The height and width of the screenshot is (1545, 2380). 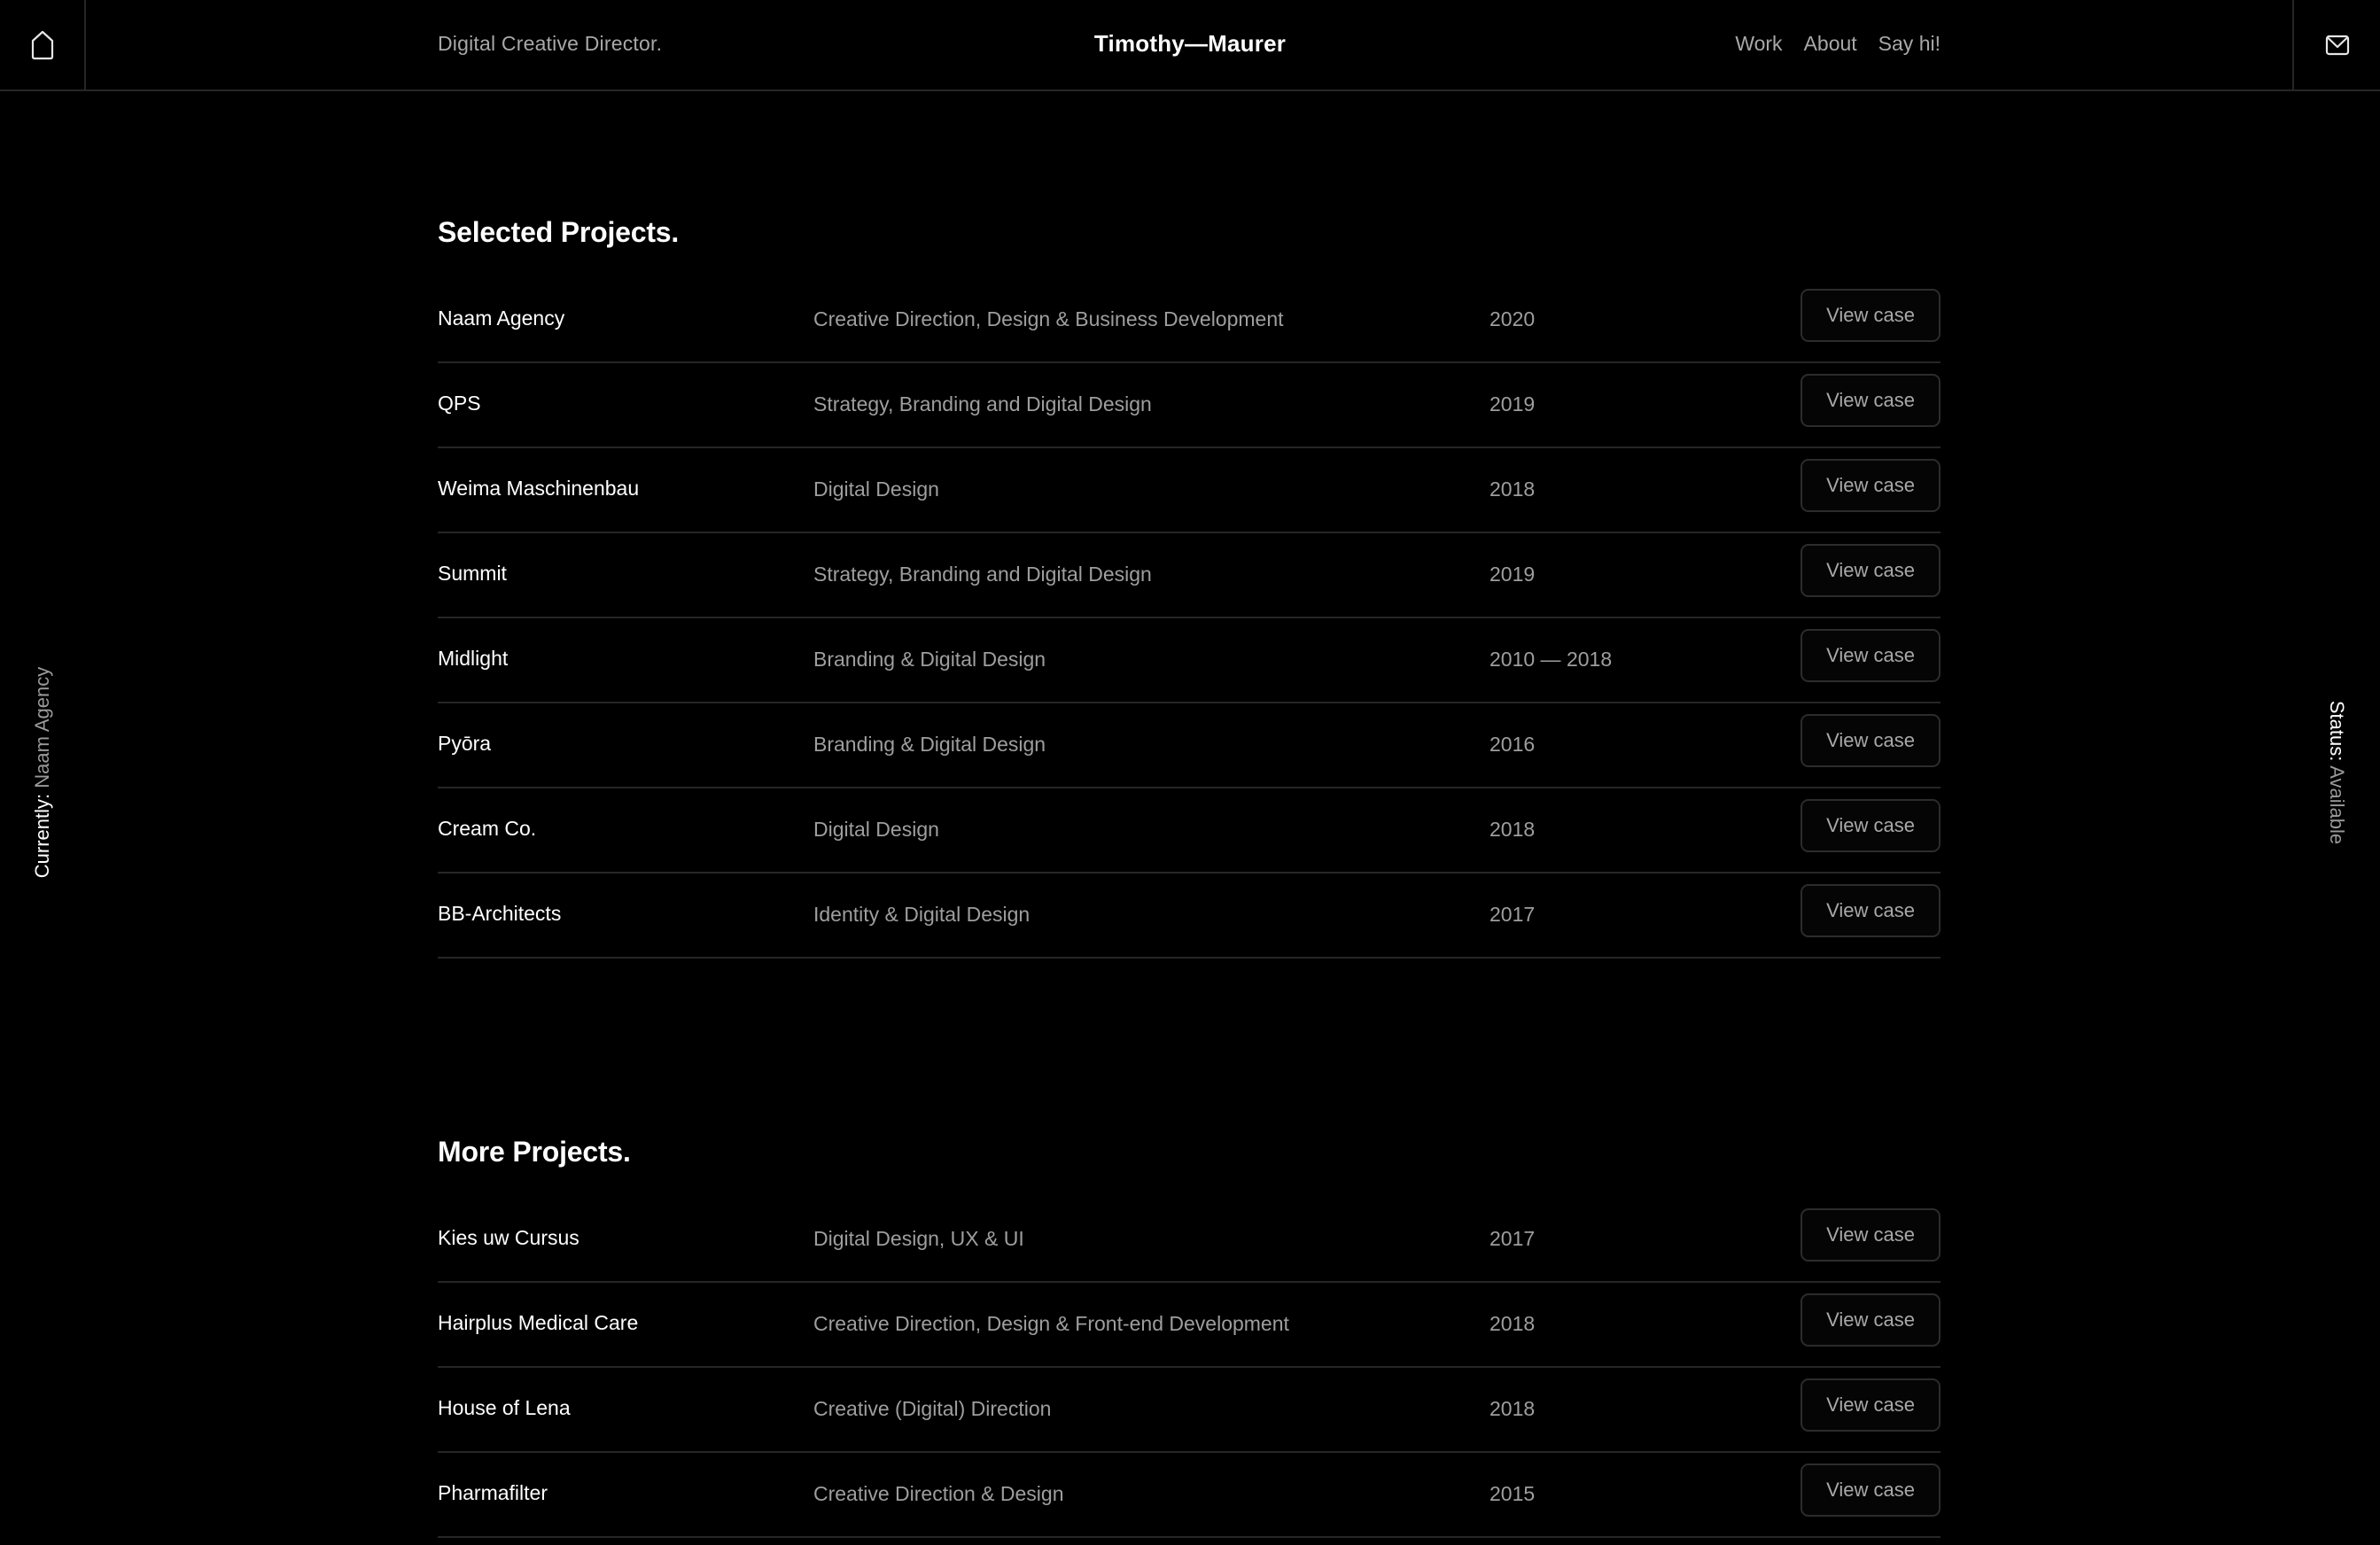 I want to click on project-name: Naam Agency, so click(x=501, y=318).